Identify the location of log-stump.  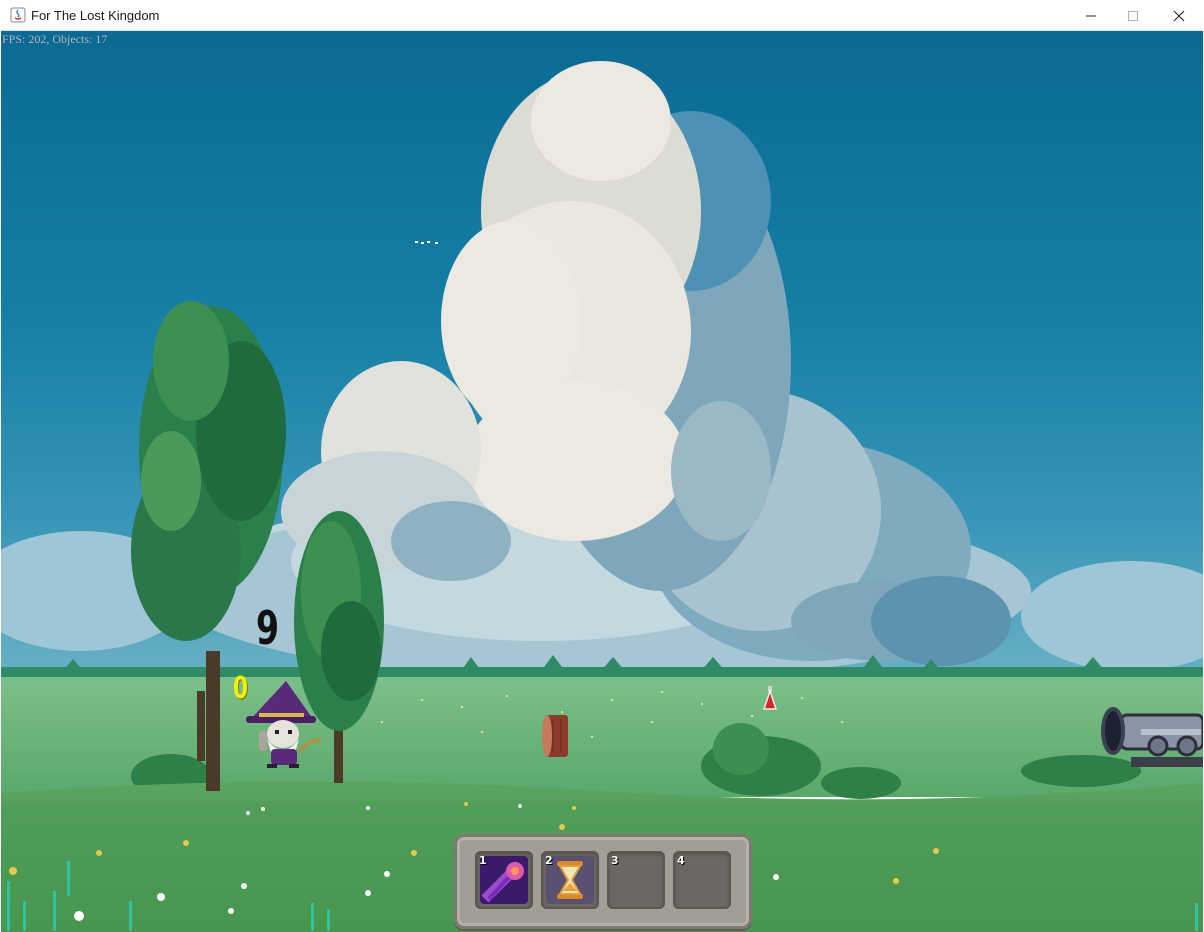
(555, 736).